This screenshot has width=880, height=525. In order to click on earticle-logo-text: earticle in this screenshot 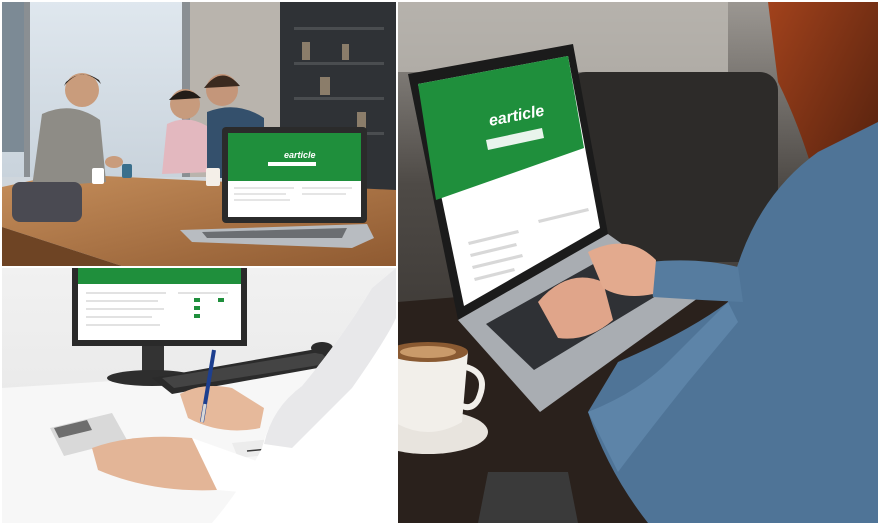, I will do `click(300, 155)`.